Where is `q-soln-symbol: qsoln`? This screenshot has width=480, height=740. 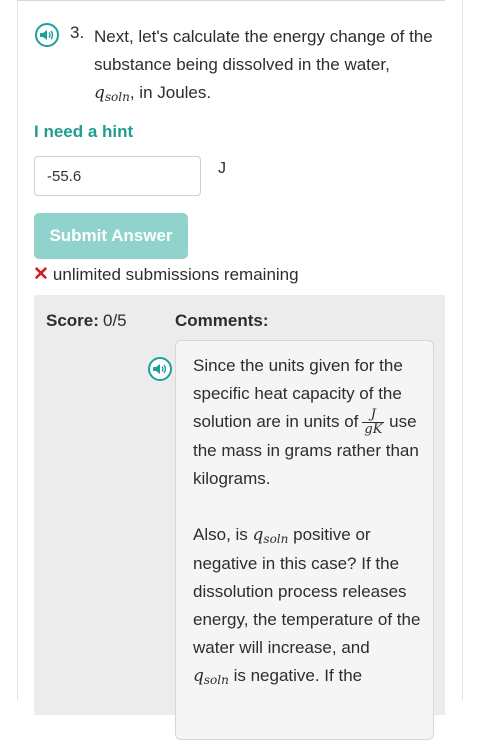 q-soln-symbol: qsoln is located at coordinates (112, 93).